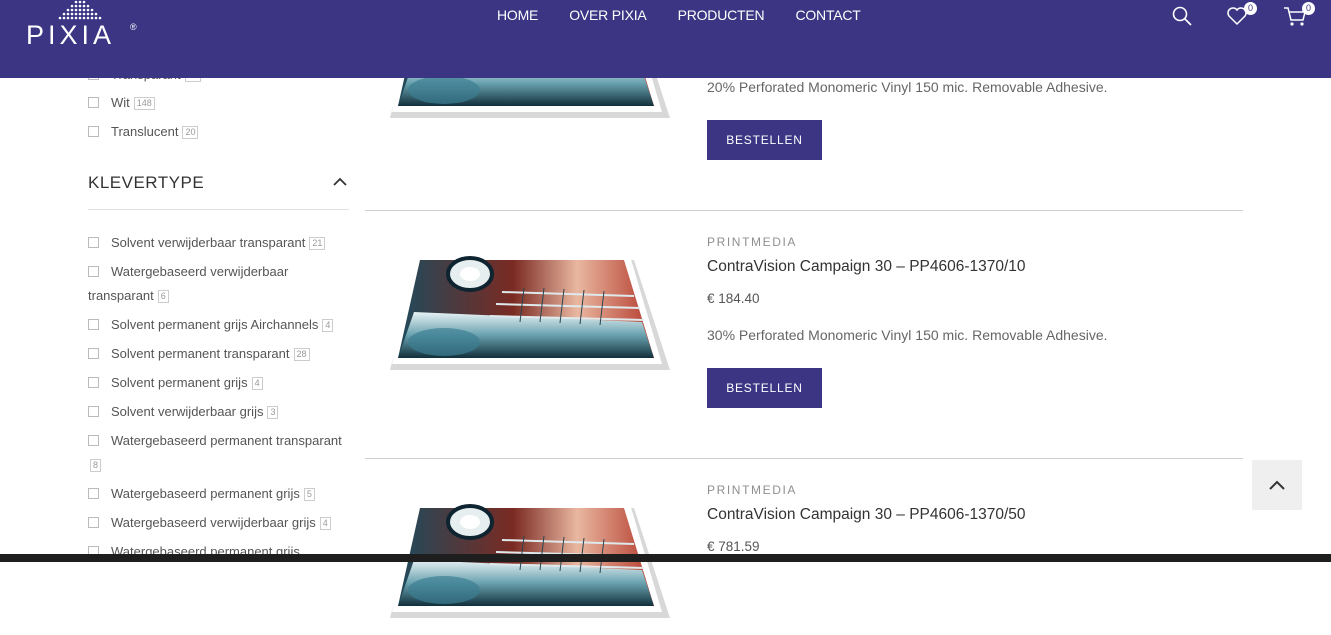  I want to click on filter-label: Solvent permanent grijs Airchannels, so click(215, 324).